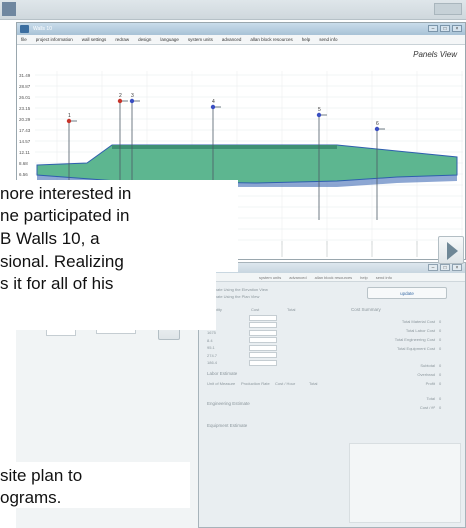 Image resolution: width=466 pixels, height=528 pixels. I want to click on quantity-value: 186.4, so click(212, 362).